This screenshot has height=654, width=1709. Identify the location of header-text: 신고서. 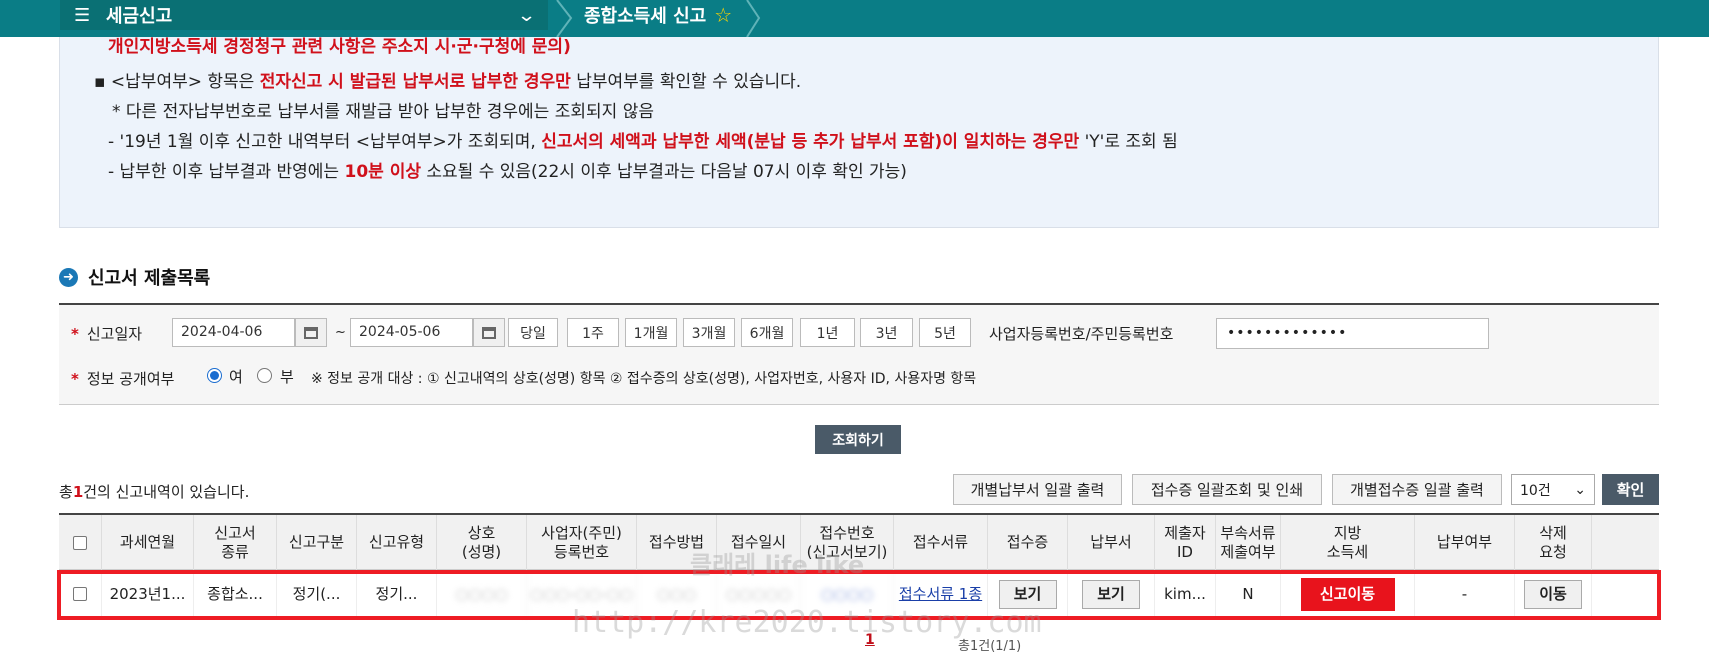
(235, 532).